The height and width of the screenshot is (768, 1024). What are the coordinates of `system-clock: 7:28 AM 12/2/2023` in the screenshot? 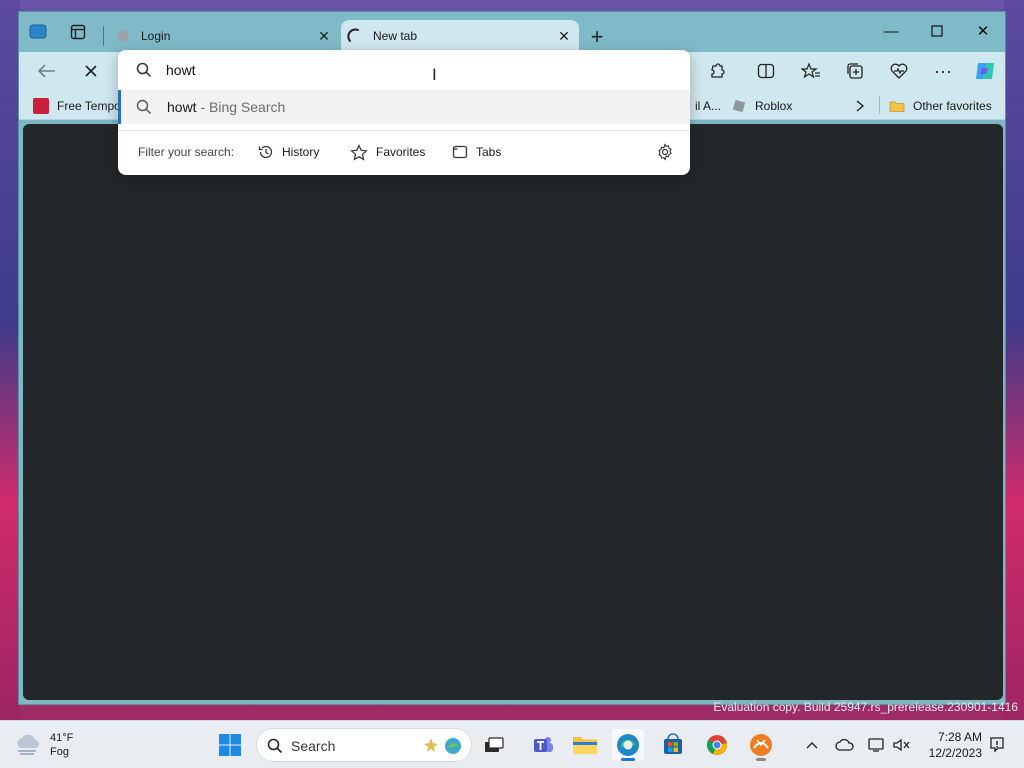 It's located at (952, 745).